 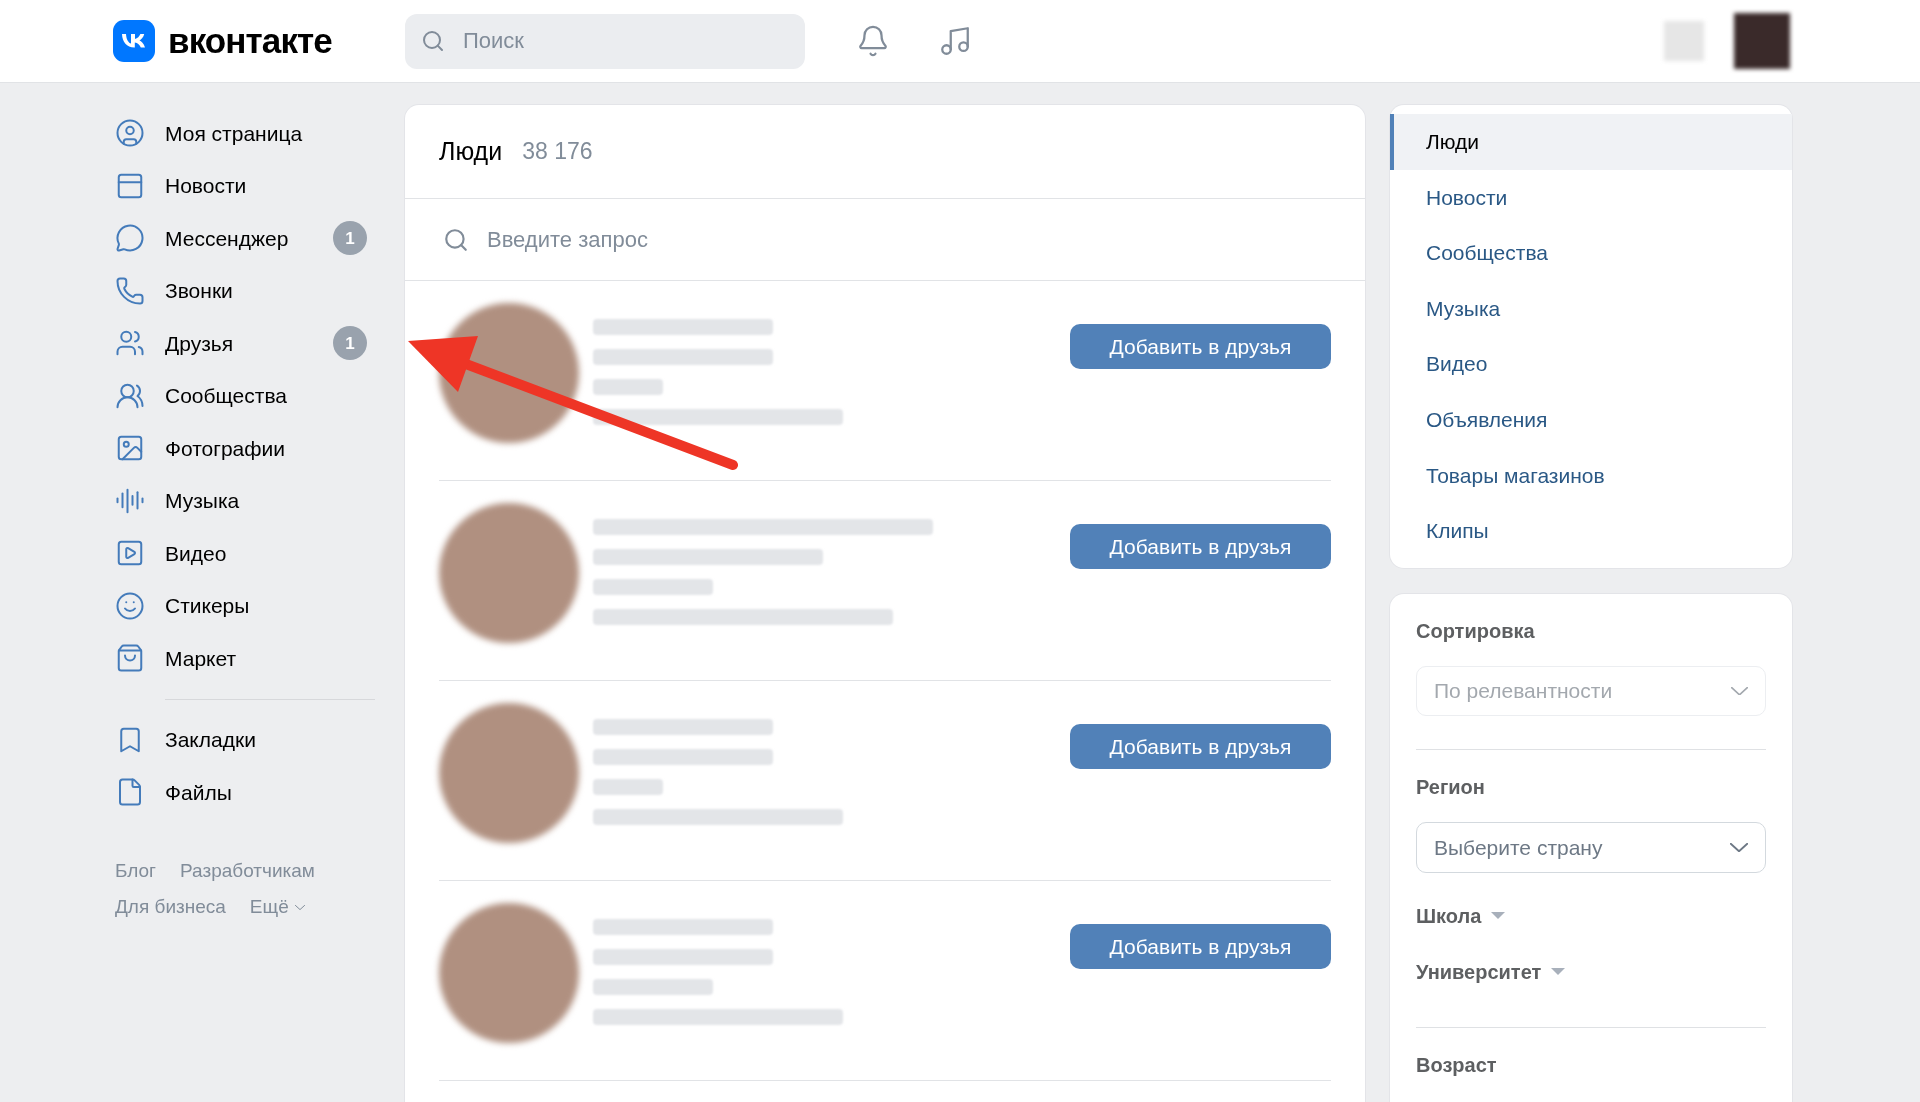 What do you see at coordinates (1591, 475) in the screenshot?
I see `section-tab: Товары магазинов` at bounding box center [1591, 475].